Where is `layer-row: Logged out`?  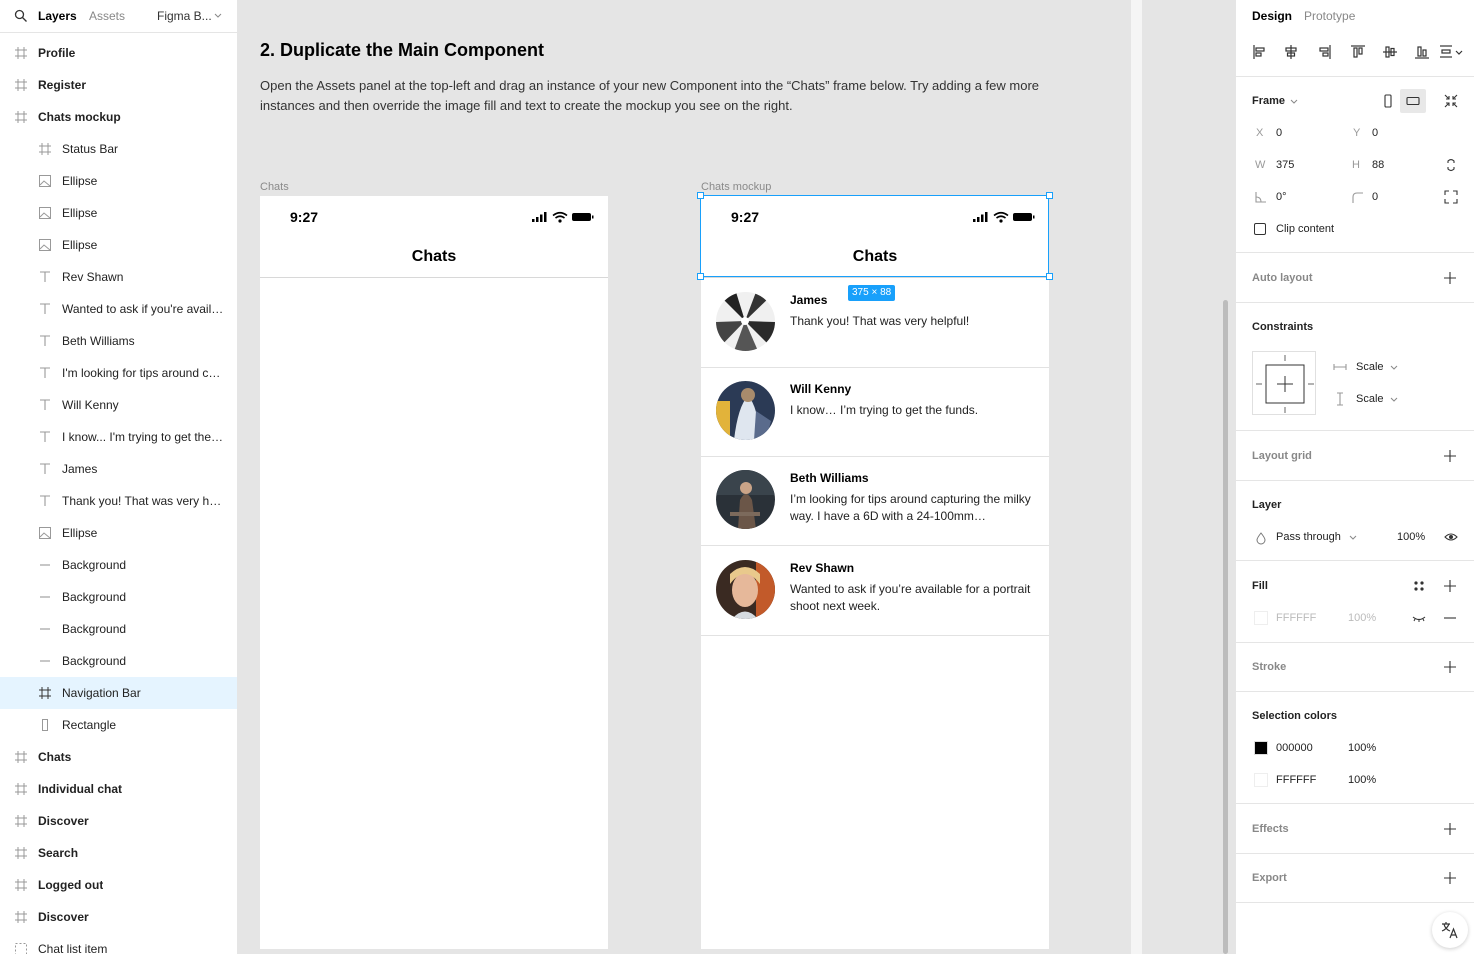 layer-row: Logged out is located at coordinates (118, 885).